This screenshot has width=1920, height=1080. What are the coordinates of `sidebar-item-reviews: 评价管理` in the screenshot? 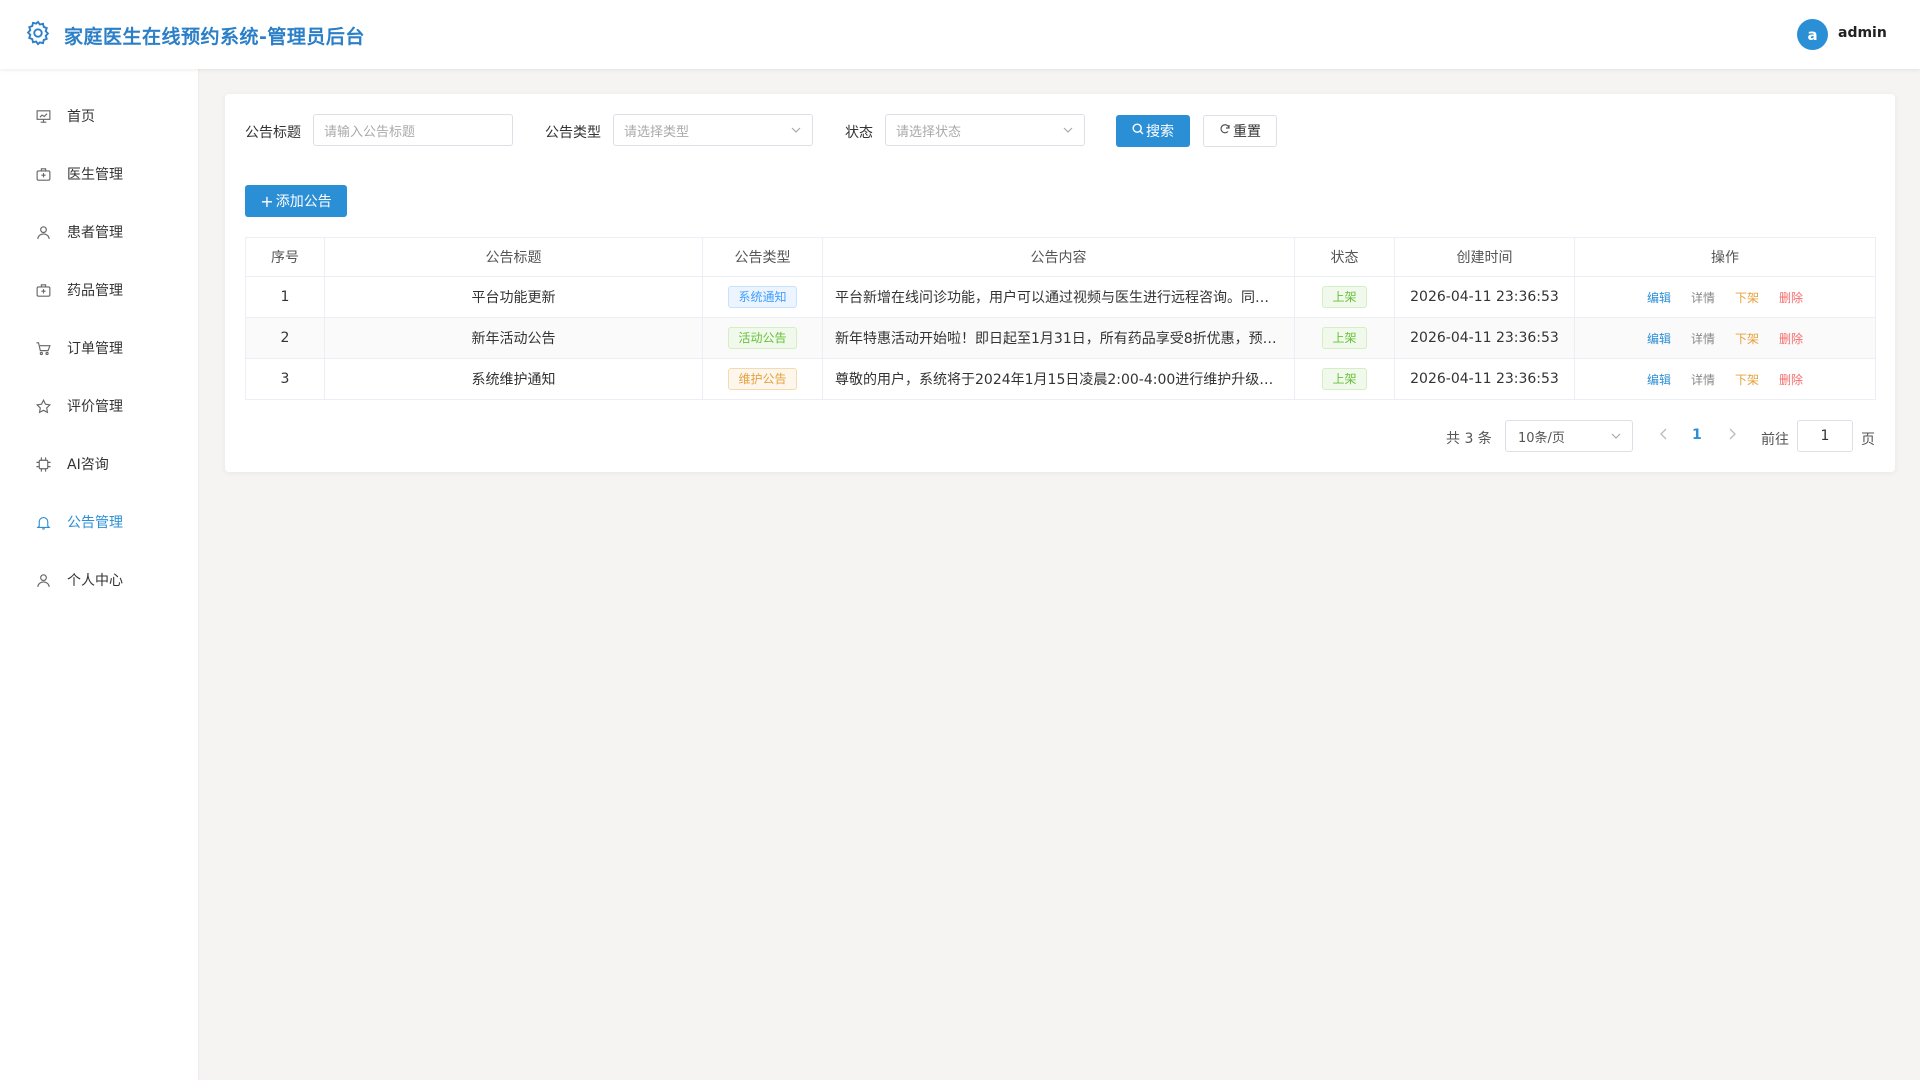 It's located at (99, 406).